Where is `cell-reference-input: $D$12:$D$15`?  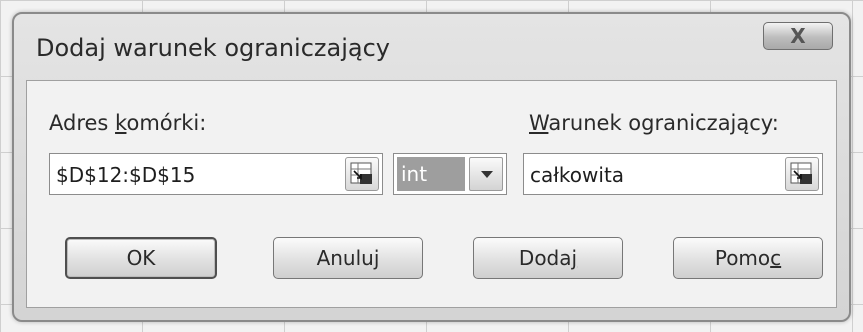
cell-reference-input: $D$12:$D$15 is located at coordinates (216, 174).